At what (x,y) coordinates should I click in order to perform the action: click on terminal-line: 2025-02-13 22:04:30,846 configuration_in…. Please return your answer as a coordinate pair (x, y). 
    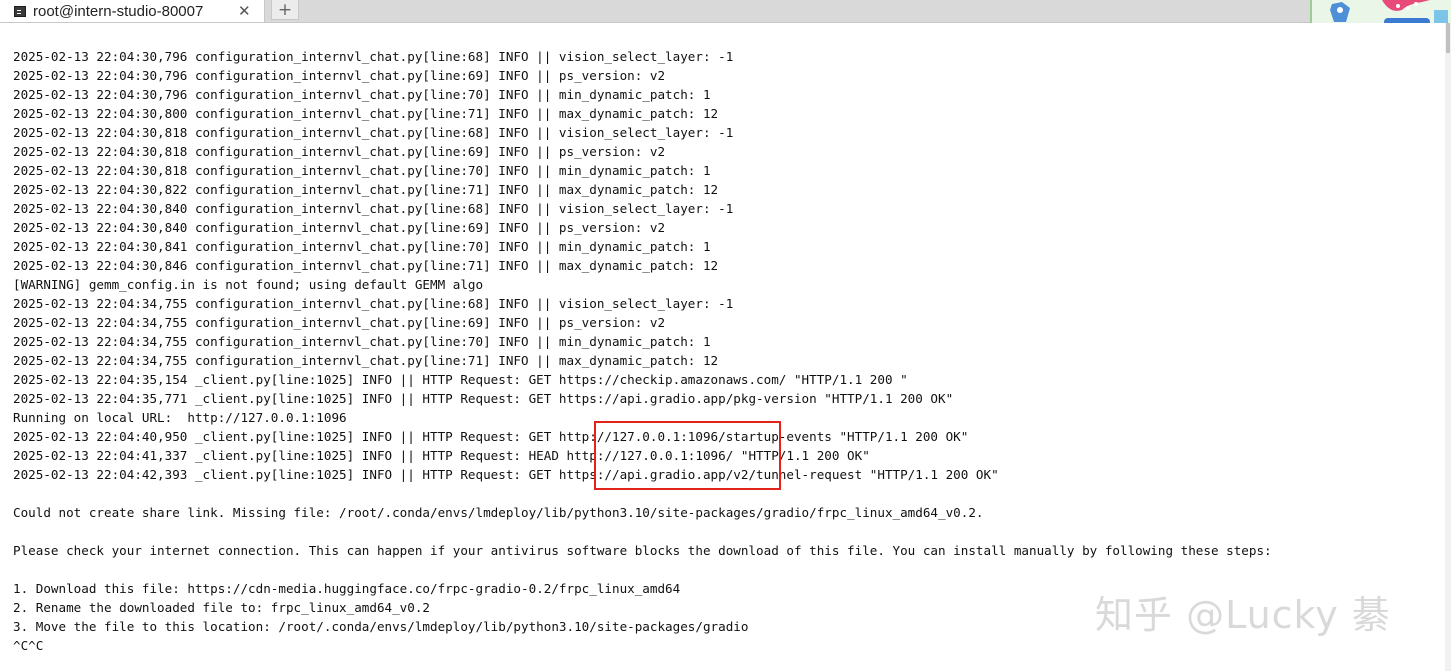
    Looking at the image, I should click on (366, 265).